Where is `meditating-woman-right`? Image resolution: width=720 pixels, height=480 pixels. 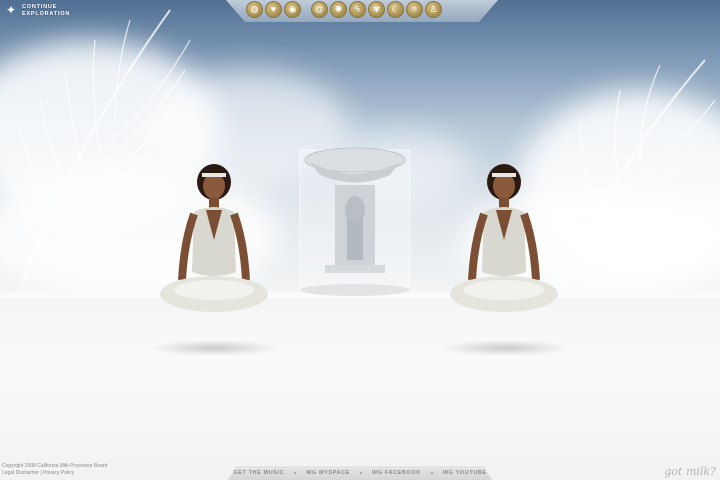 meditating-woman-right is located at coordinates (504, 238).